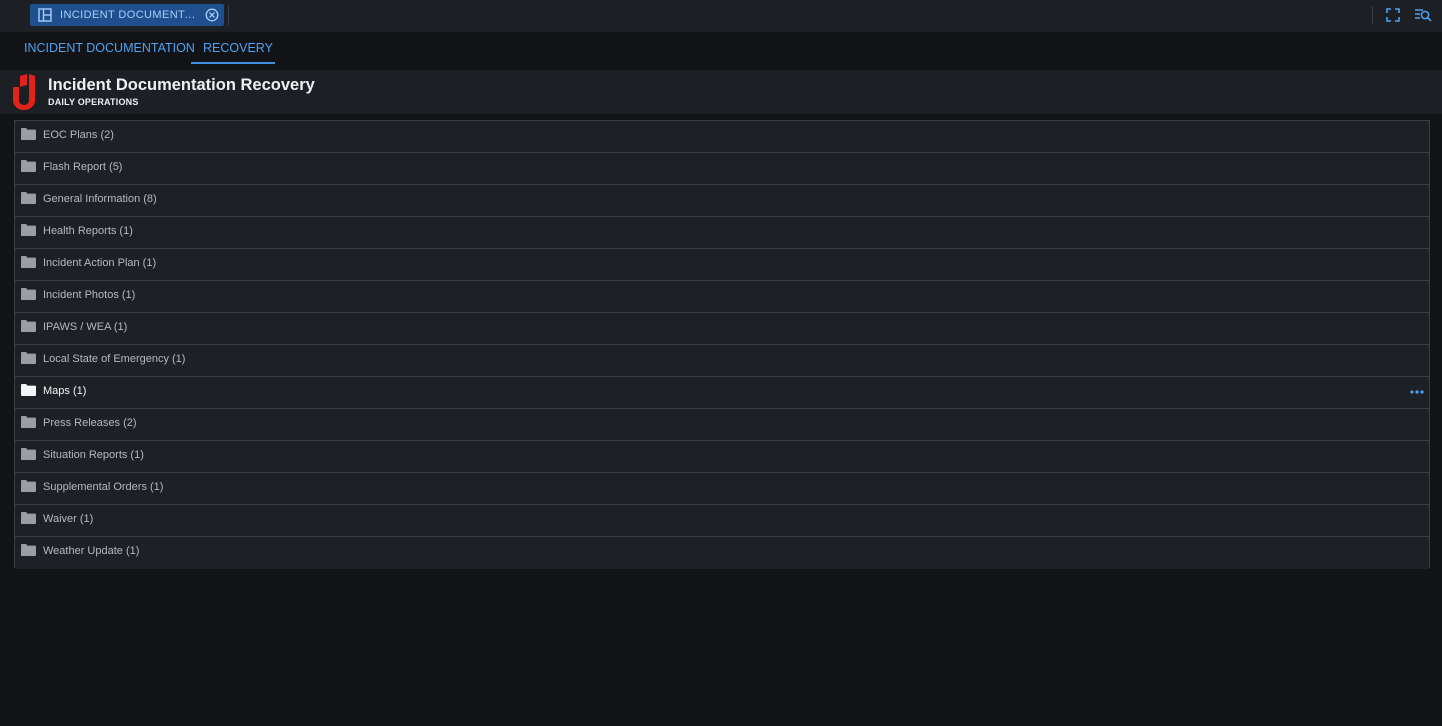  I want to click on folder-row: General Information (8), so click(722, 201).